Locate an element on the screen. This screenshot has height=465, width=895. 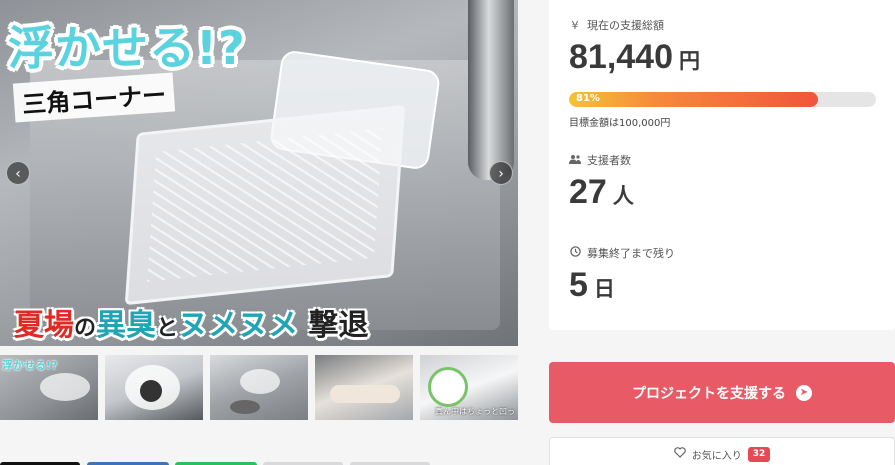
gallery-prev-button: ‹ is located at coordinates (18, 173).